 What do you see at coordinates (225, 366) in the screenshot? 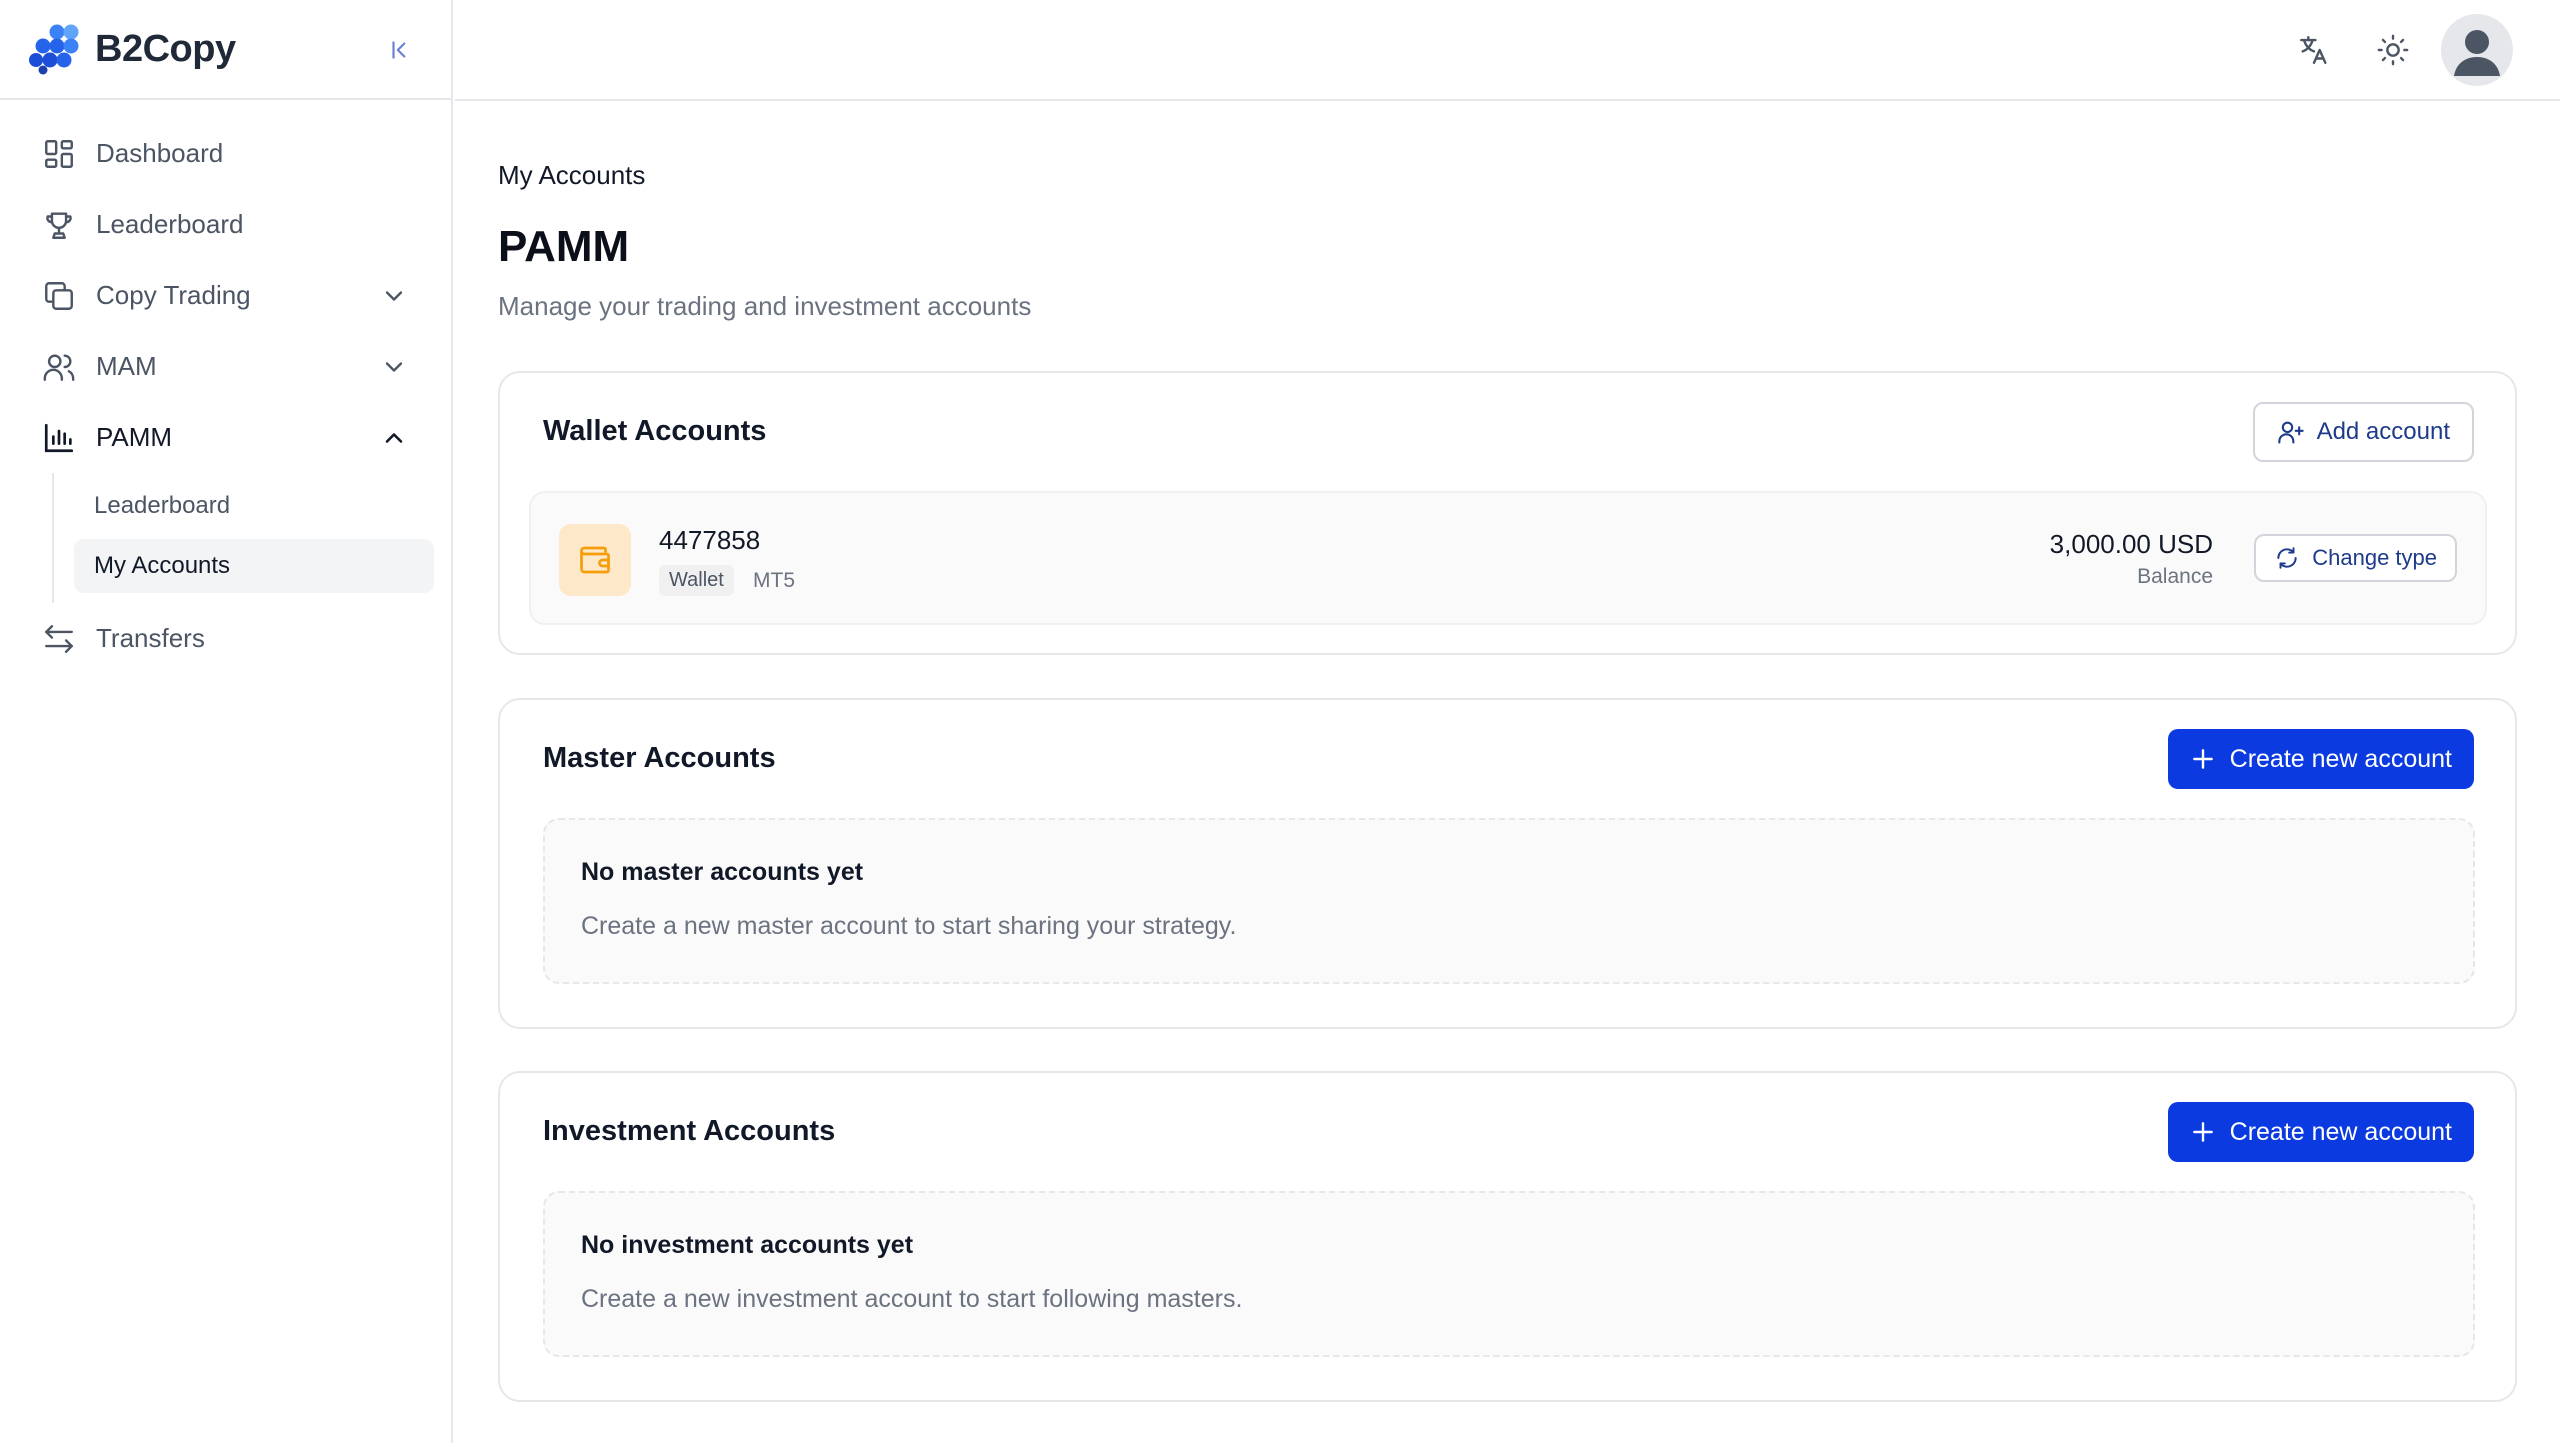
I see `sidebar-item-mam: MAM` at bounding box center [225, 366].